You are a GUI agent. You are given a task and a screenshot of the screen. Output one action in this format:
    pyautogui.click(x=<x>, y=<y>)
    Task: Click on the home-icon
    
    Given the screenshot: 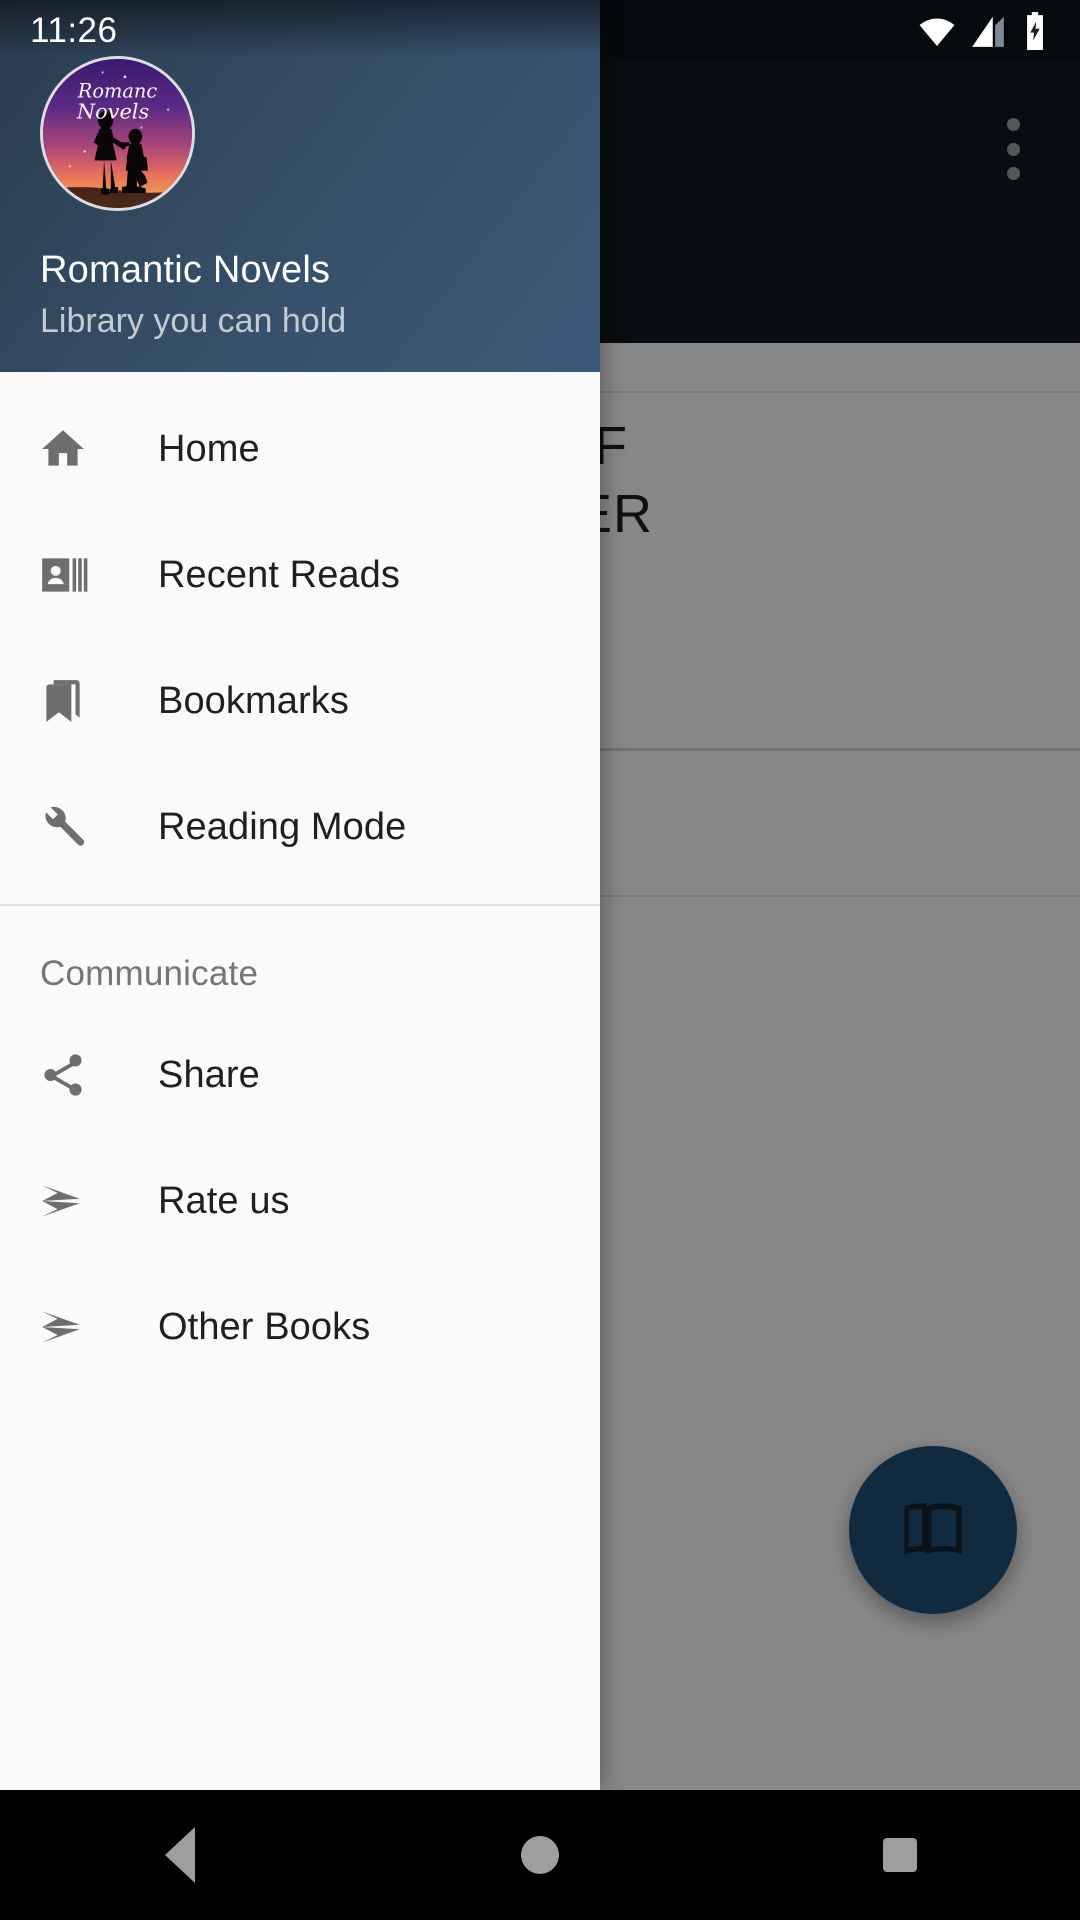 What is the action you would take?
    pyautogui.click(x=81, y=449)
    